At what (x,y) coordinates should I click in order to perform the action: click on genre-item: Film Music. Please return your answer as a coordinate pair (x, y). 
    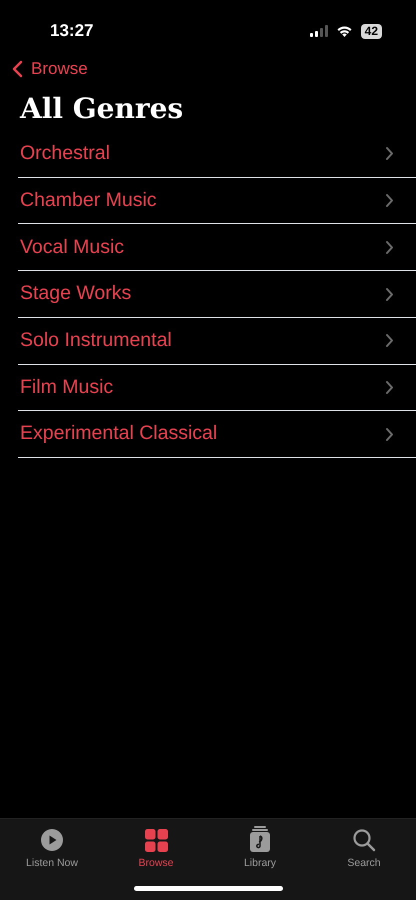
    Looking at the image, I should click on (217, 388).